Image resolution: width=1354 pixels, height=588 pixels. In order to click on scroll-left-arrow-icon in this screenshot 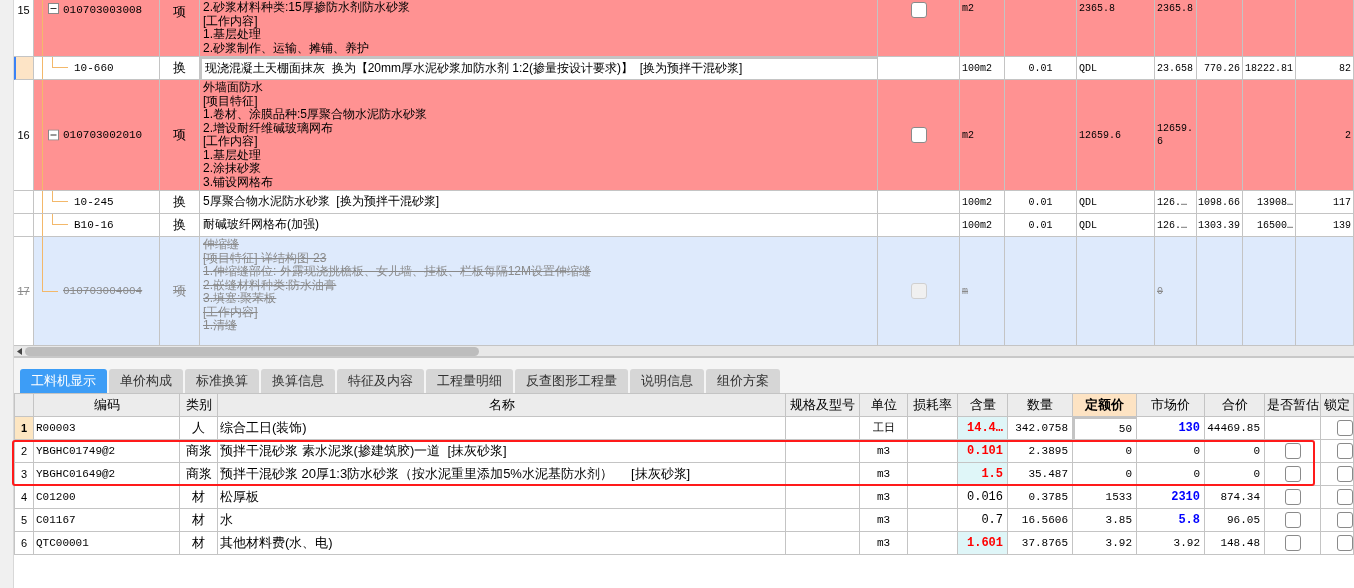, I will do `click(19, 351)`.